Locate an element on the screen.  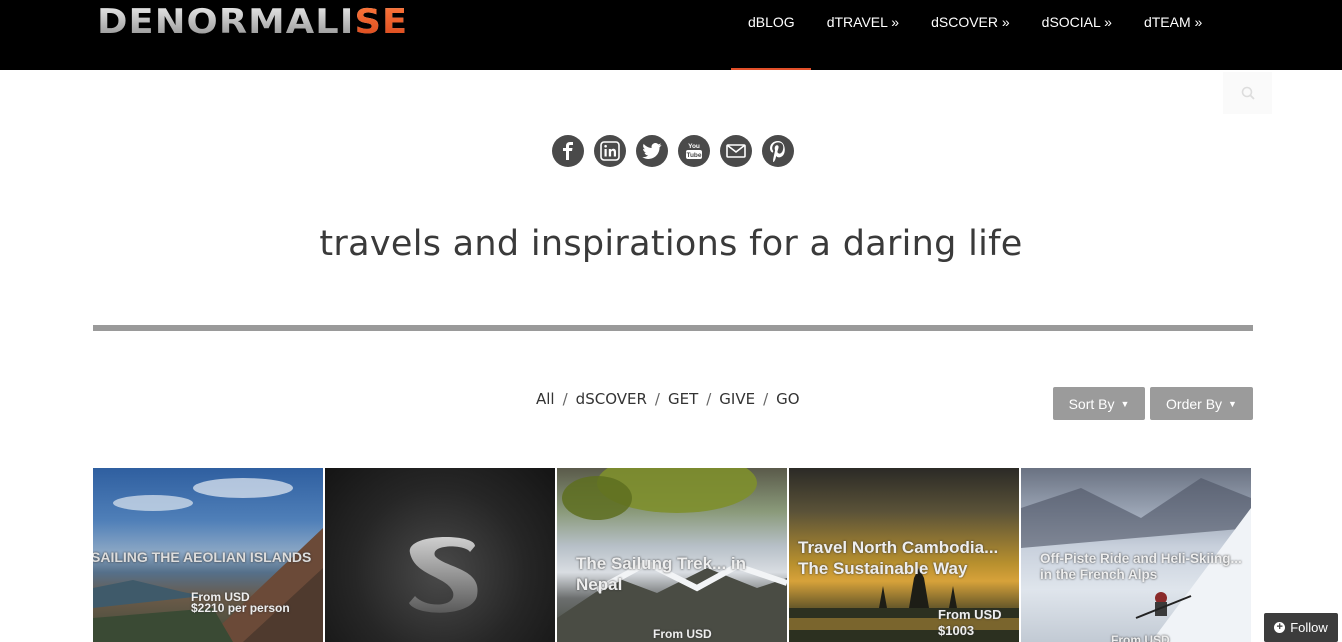
sort-by-label: Sort By is located at coordinates (1091, 403).